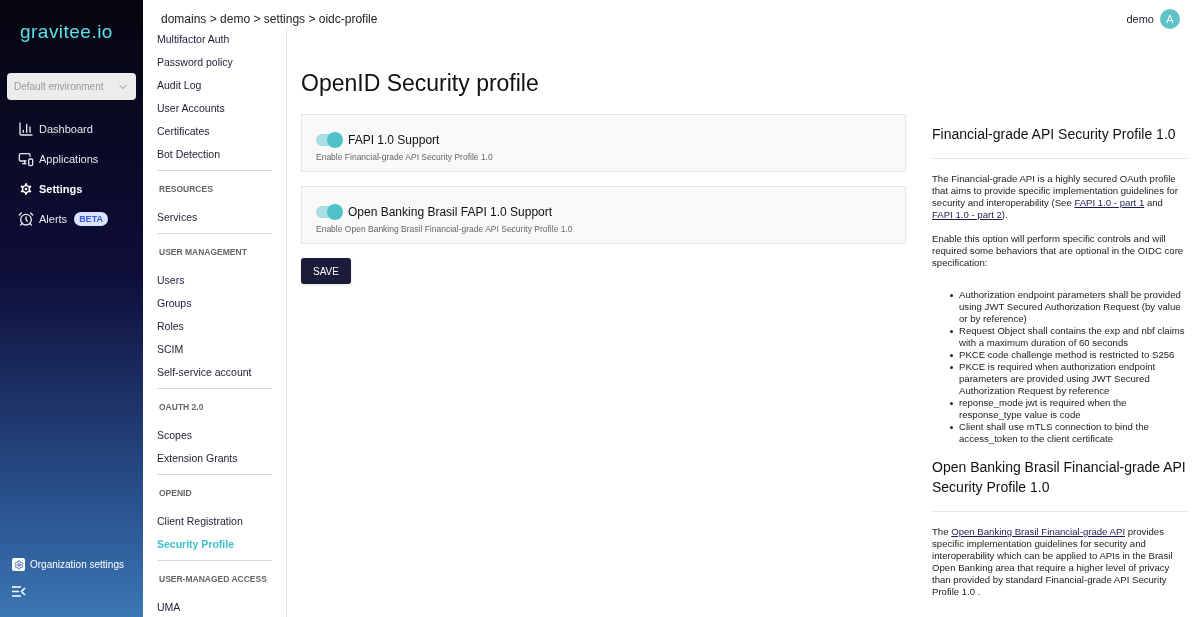 The image size is (1200, 617). I want to click on help-link: FAPI 1.0 - part 2, so click(967, 214).